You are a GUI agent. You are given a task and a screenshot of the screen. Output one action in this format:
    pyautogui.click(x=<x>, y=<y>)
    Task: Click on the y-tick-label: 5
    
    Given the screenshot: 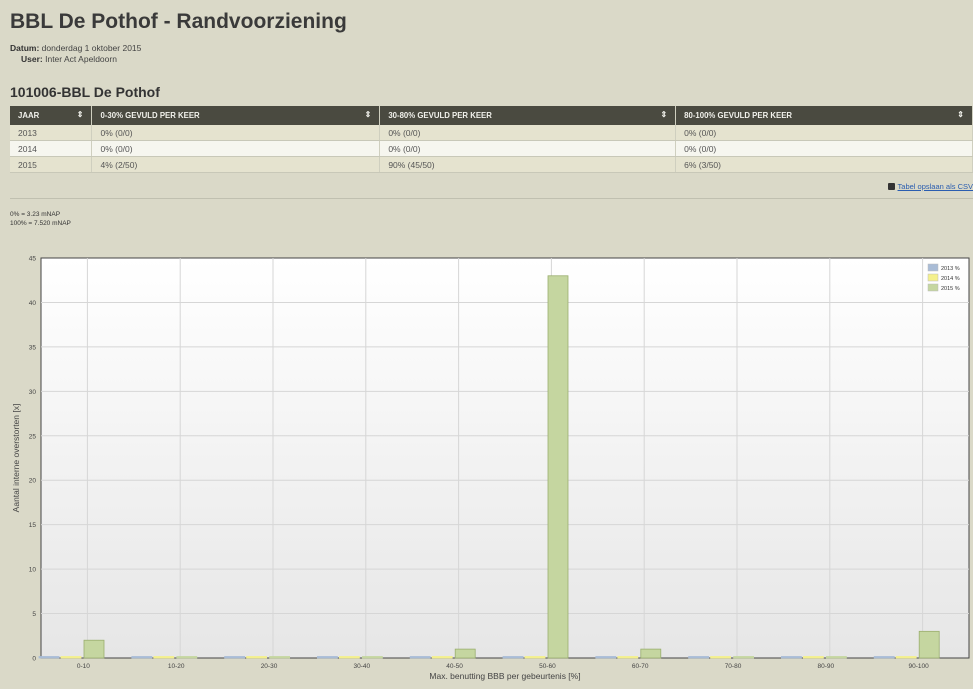 What is the action you would take?
    pyautogui.click(x=34, y=614)
    